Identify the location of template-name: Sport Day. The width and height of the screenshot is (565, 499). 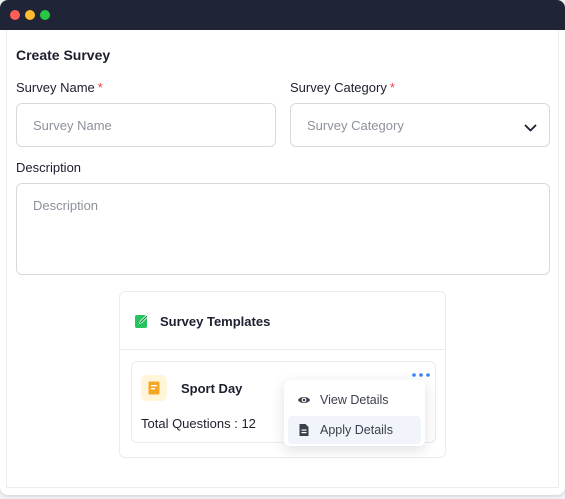
(212, 388).